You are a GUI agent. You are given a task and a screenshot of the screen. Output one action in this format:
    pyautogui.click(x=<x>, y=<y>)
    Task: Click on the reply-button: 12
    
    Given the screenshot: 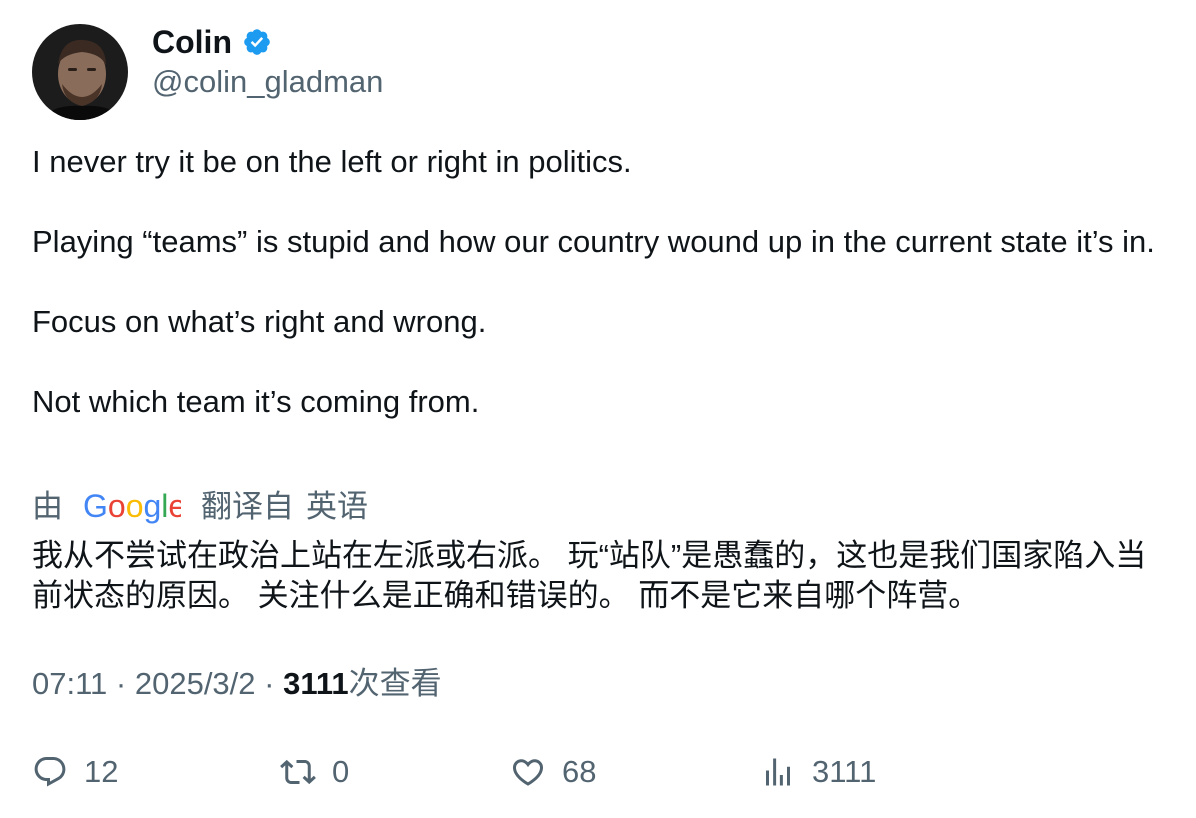 What is the action you would take?
    pyautogui.click(x=75, y=772)
    